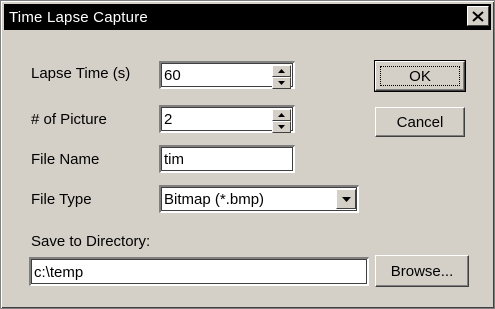 The image size is (495, 309). Describe the element at coordinates (227, 75) in the screenshot. I see `lapse-time-input: 60` at that location.